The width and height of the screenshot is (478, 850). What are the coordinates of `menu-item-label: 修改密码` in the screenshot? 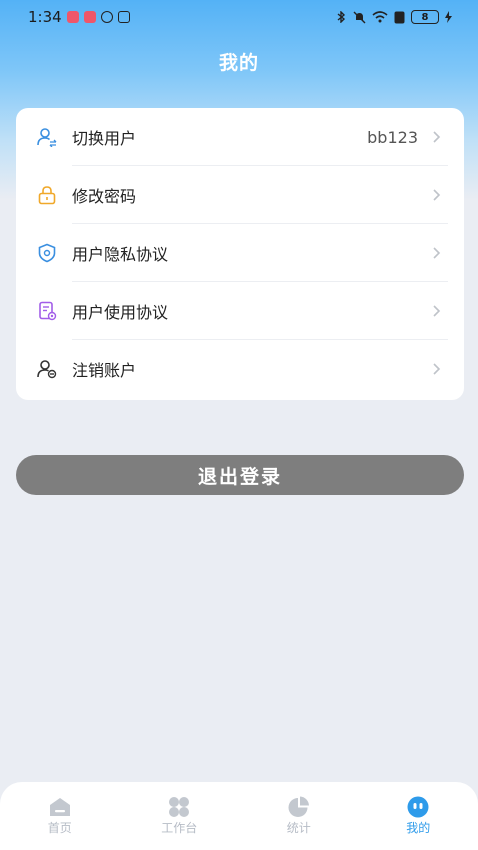 It's located at (104, 196).